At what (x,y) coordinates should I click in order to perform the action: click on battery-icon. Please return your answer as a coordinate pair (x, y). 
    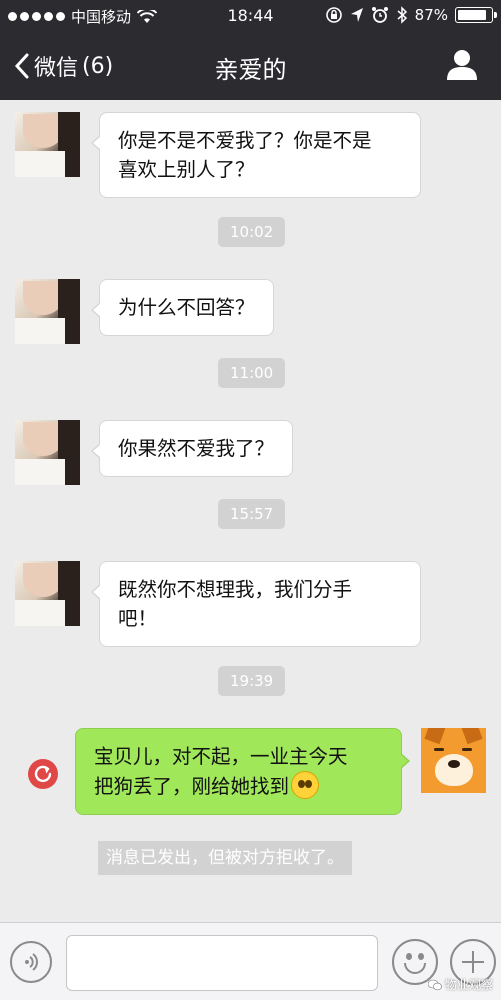
    Looking at the image, I should click on (476, 15).